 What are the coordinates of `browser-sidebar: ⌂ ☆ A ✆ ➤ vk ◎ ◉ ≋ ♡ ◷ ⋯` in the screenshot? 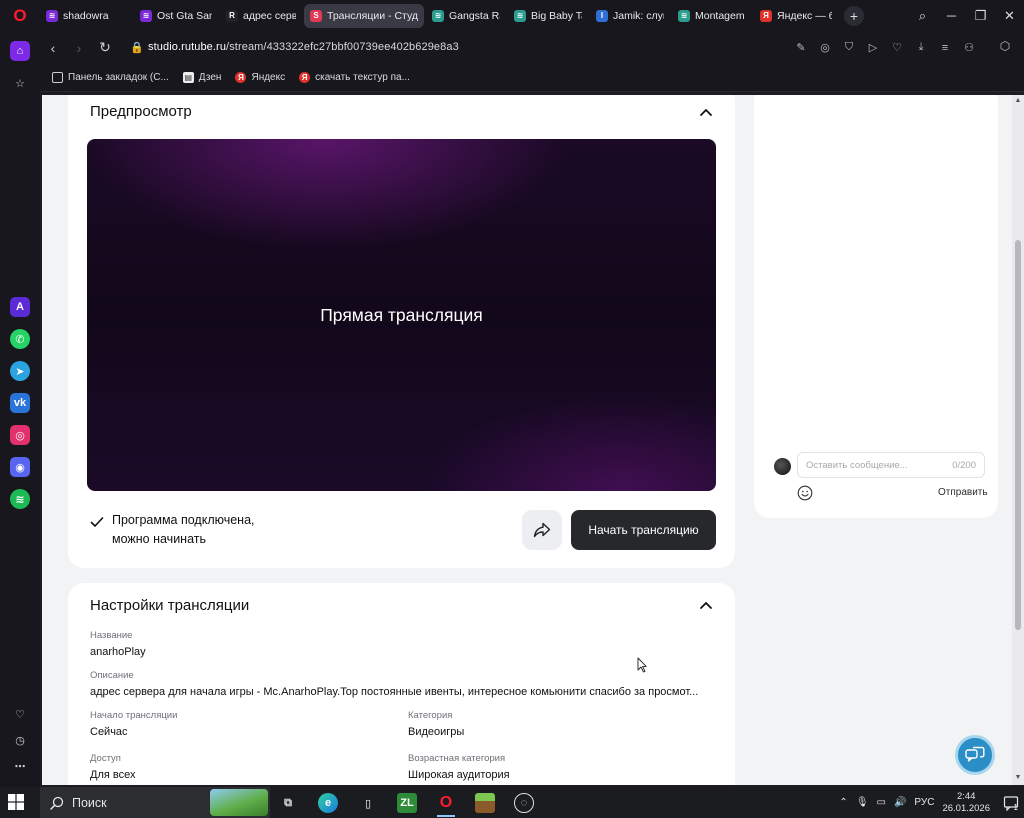 It's located at (20, 409).